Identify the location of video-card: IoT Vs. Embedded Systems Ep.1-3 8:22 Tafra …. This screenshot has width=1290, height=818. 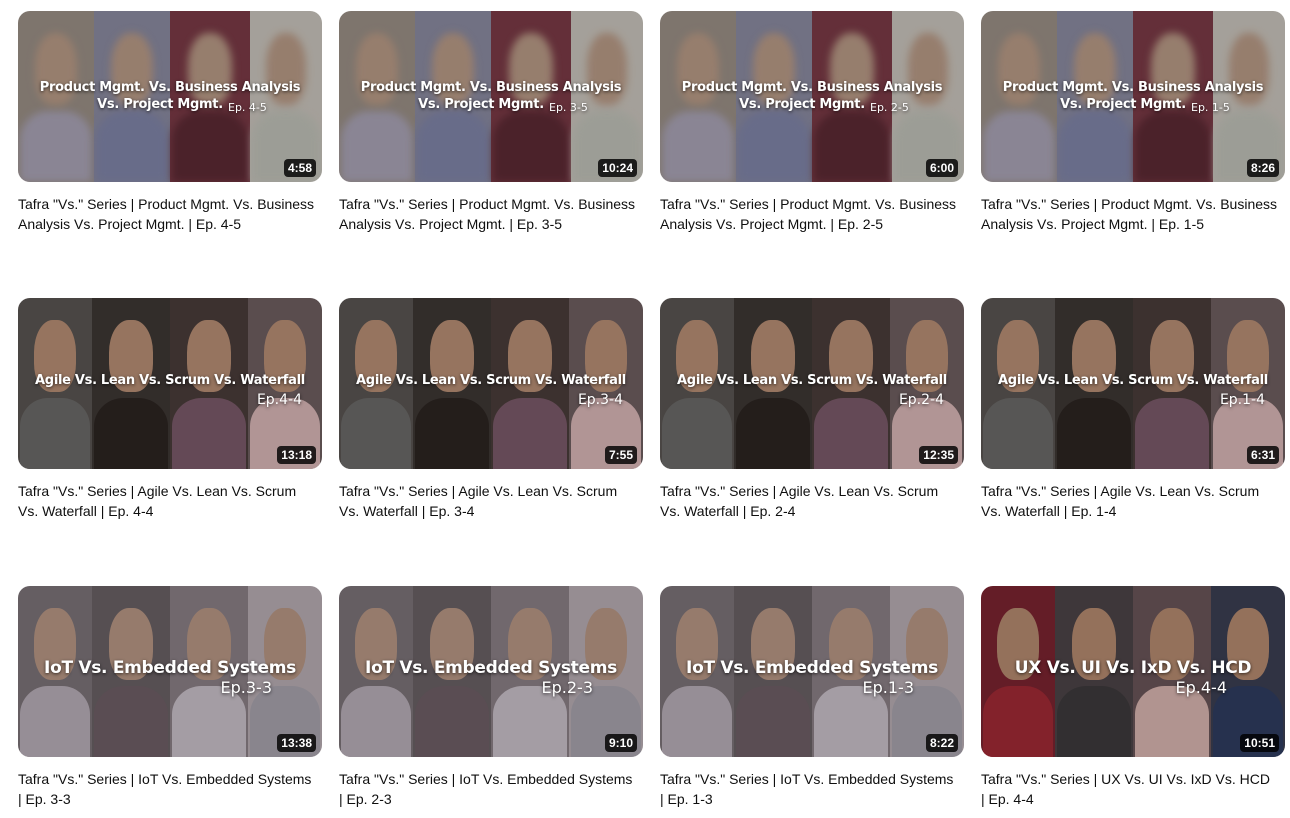
(812, 697).